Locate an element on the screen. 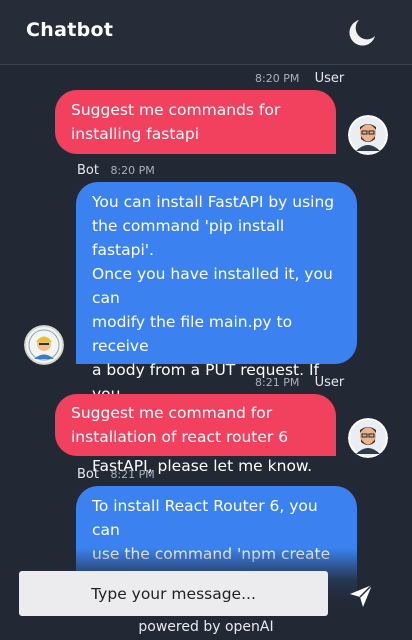 This screenshot has width=412, height=640. message-meta: 8:20 PM User is located at coordinates (299, 78).